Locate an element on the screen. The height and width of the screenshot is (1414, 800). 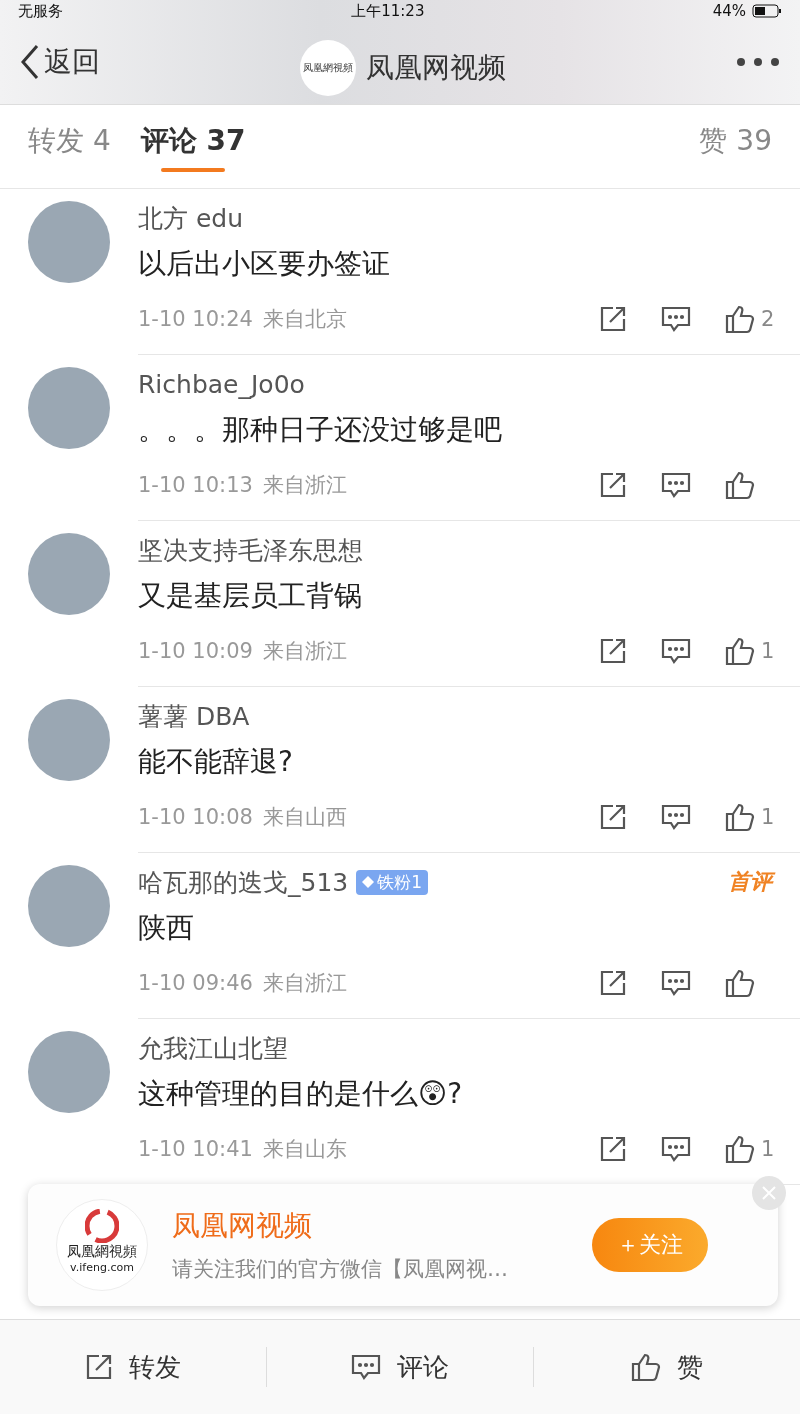
comment-text: 这种管理的目的是什么😲? is located at coordinates (301, 1094).